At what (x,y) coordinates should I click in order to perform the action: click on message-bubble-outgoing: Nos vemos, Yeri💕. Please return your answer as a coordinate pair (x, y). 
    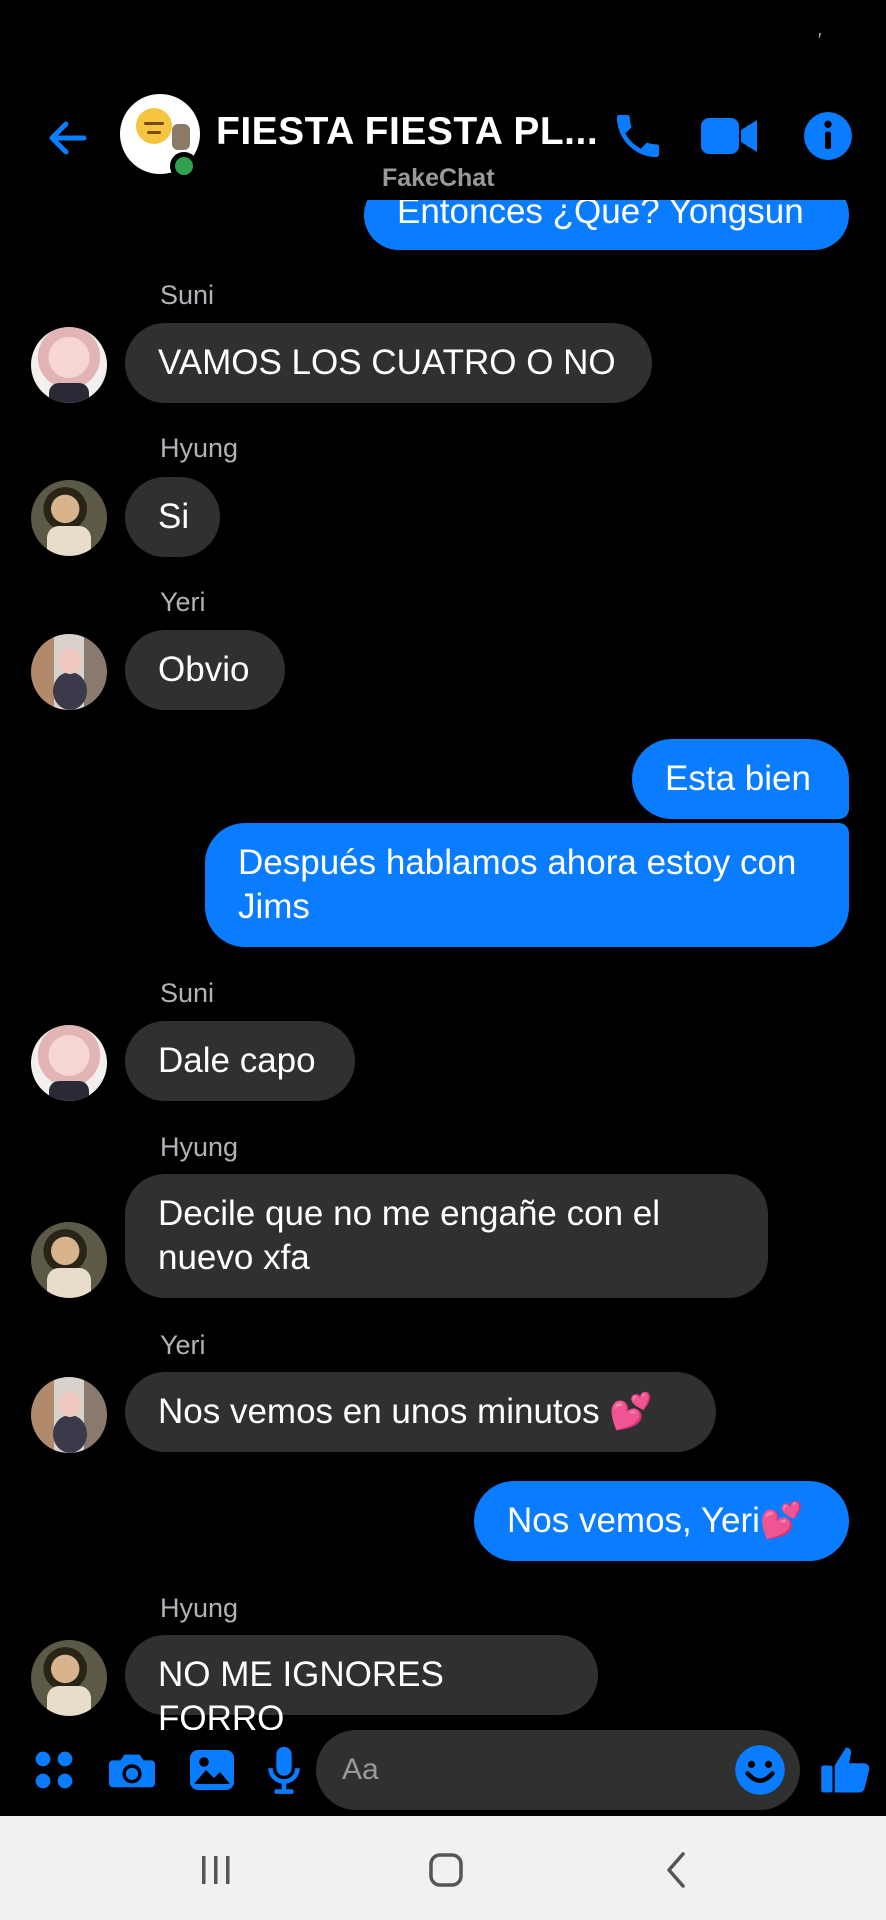
    Looking at the image, I should click on (661, 1521).